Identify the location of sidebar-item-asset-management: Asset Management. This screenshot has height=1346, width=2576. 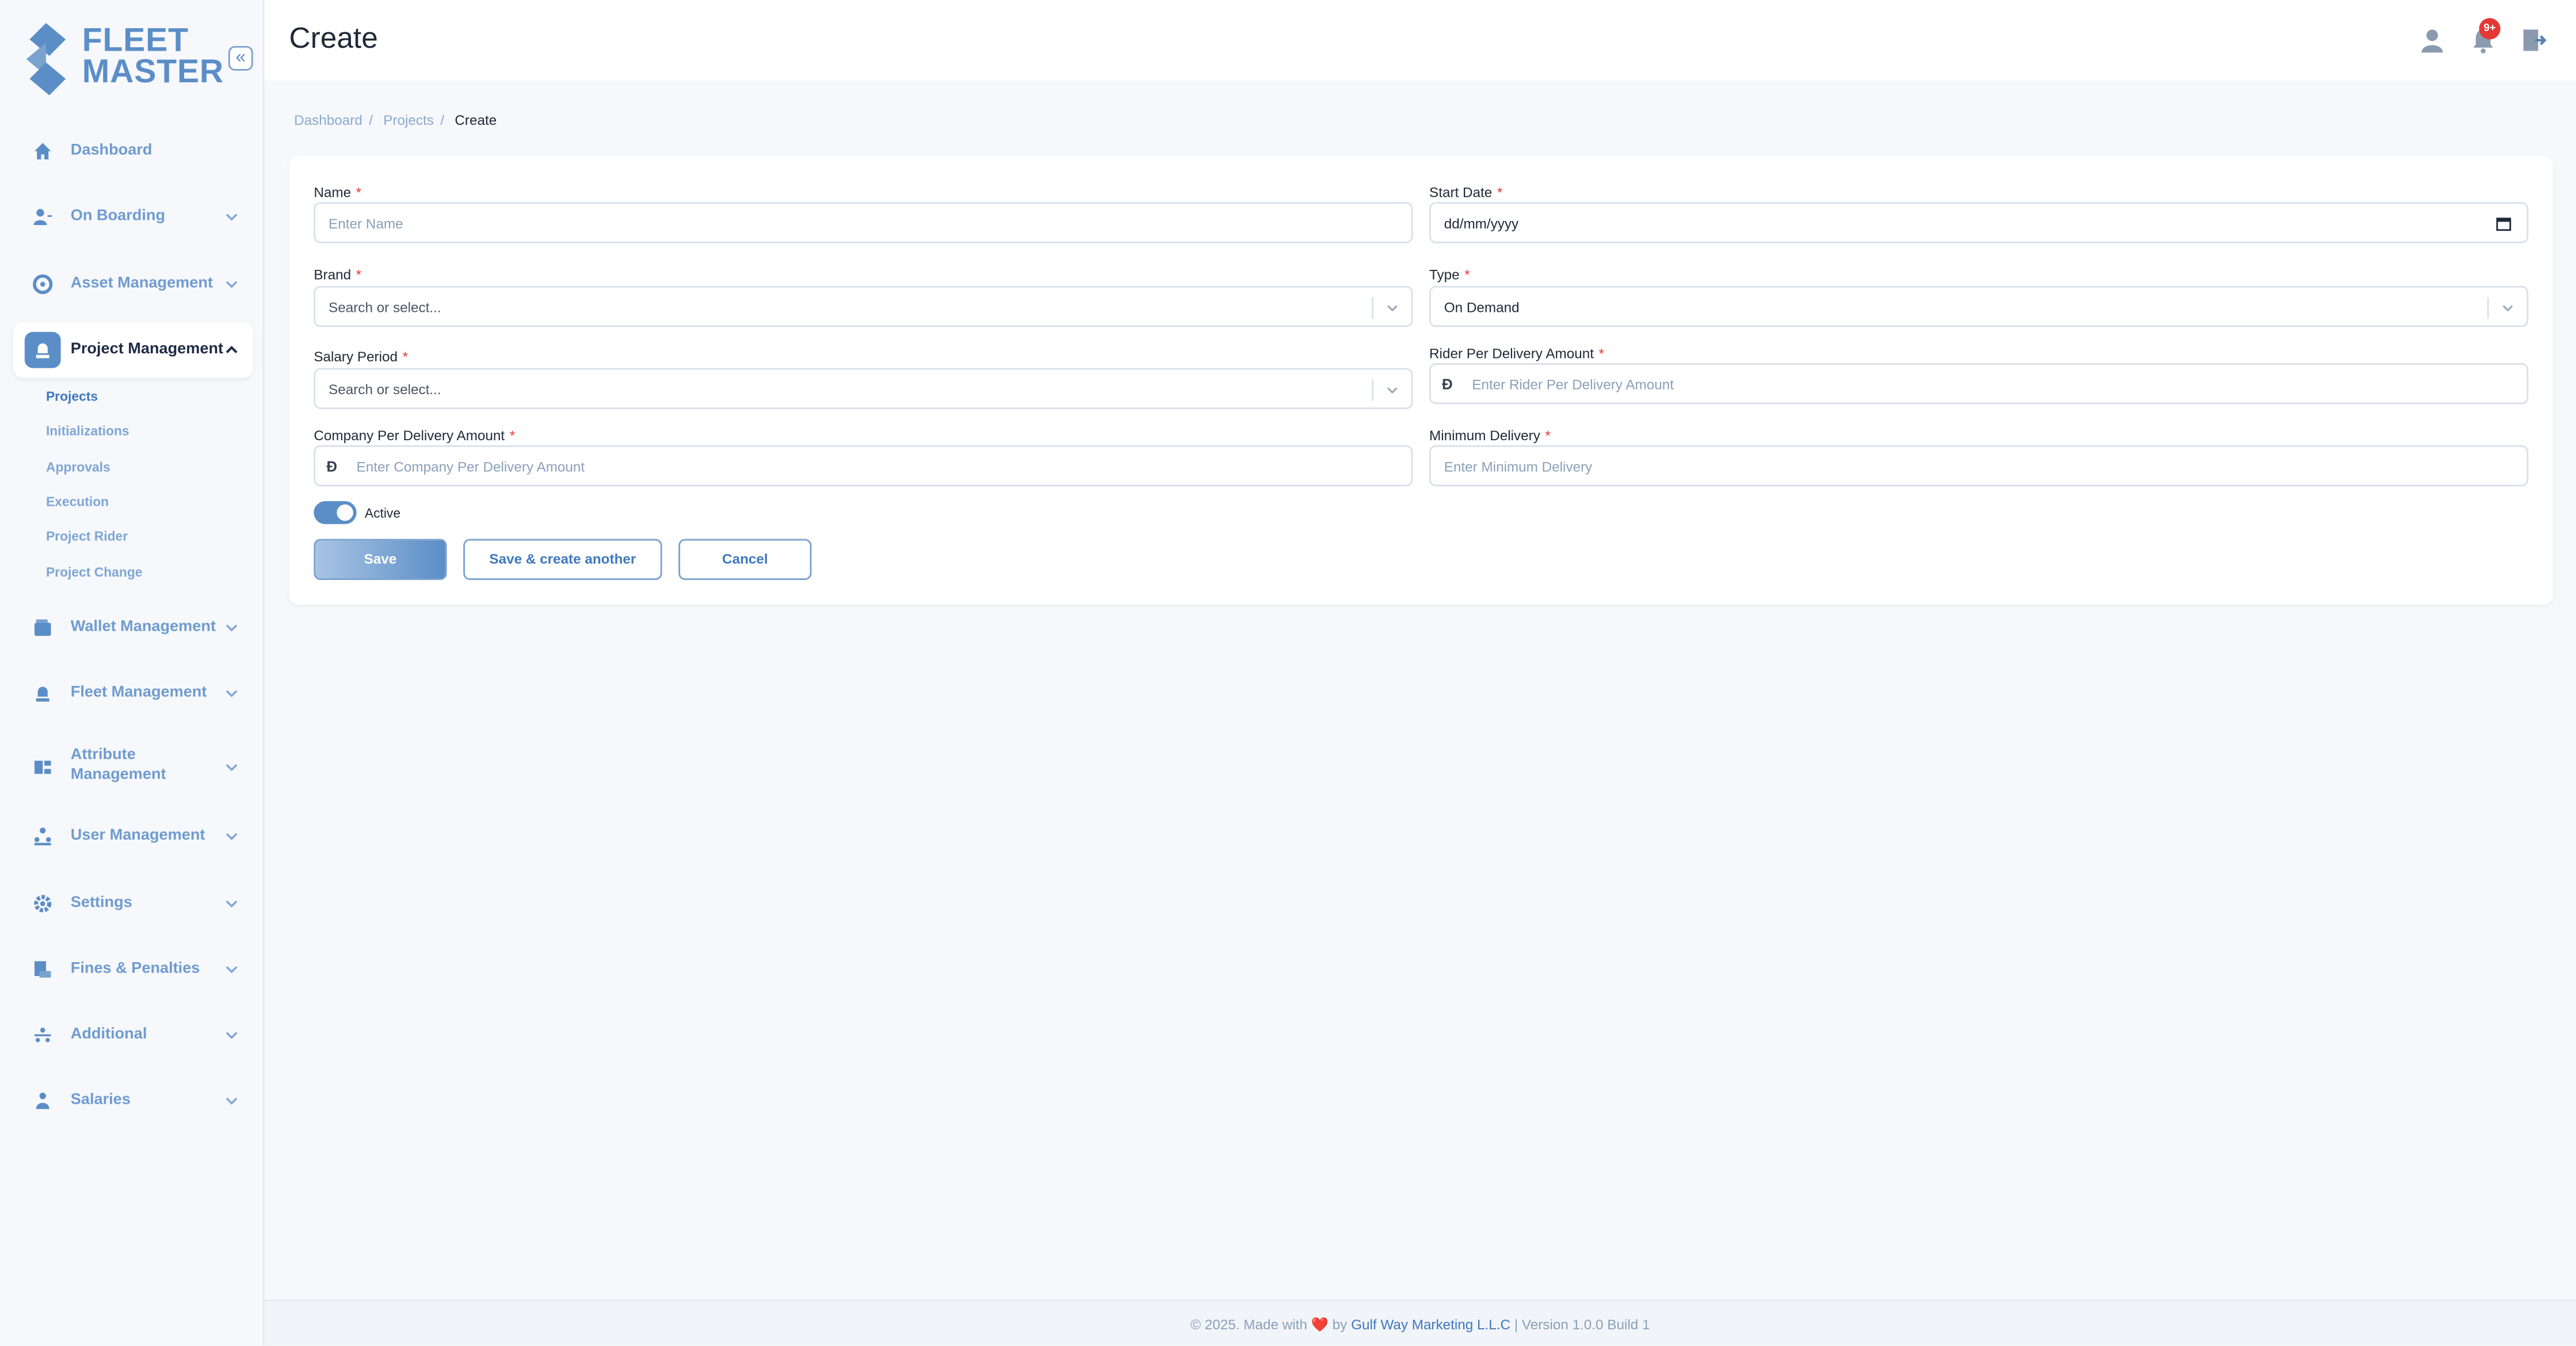
(133, 284).